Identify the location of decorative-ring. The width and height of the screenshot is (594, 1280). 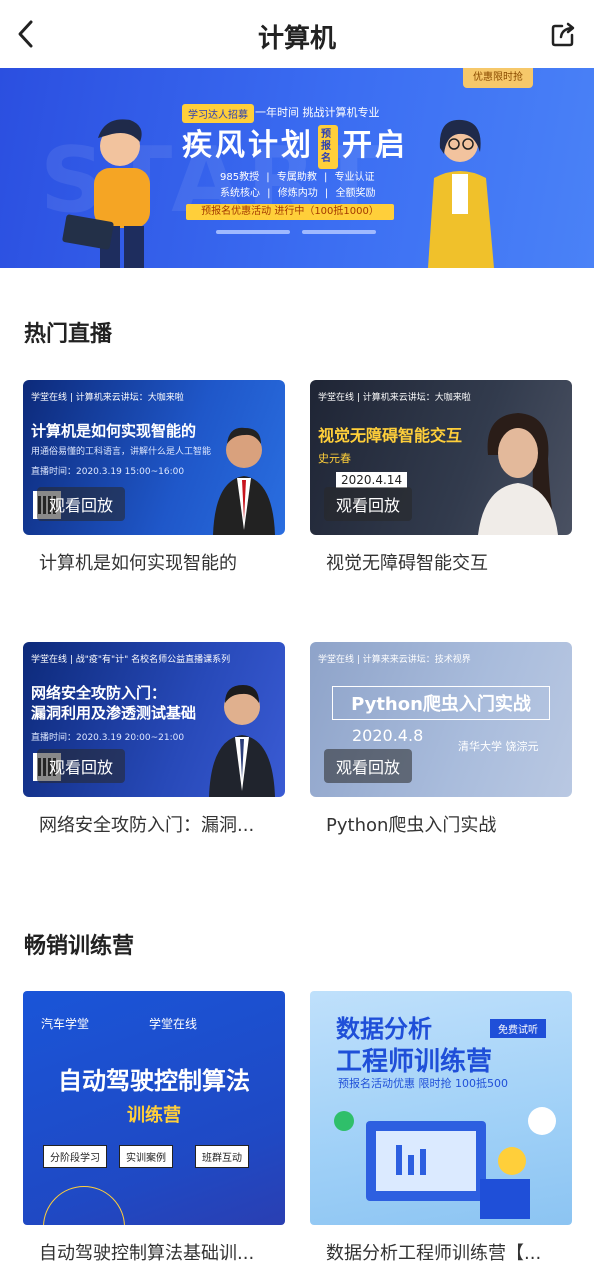
(84, 1205).